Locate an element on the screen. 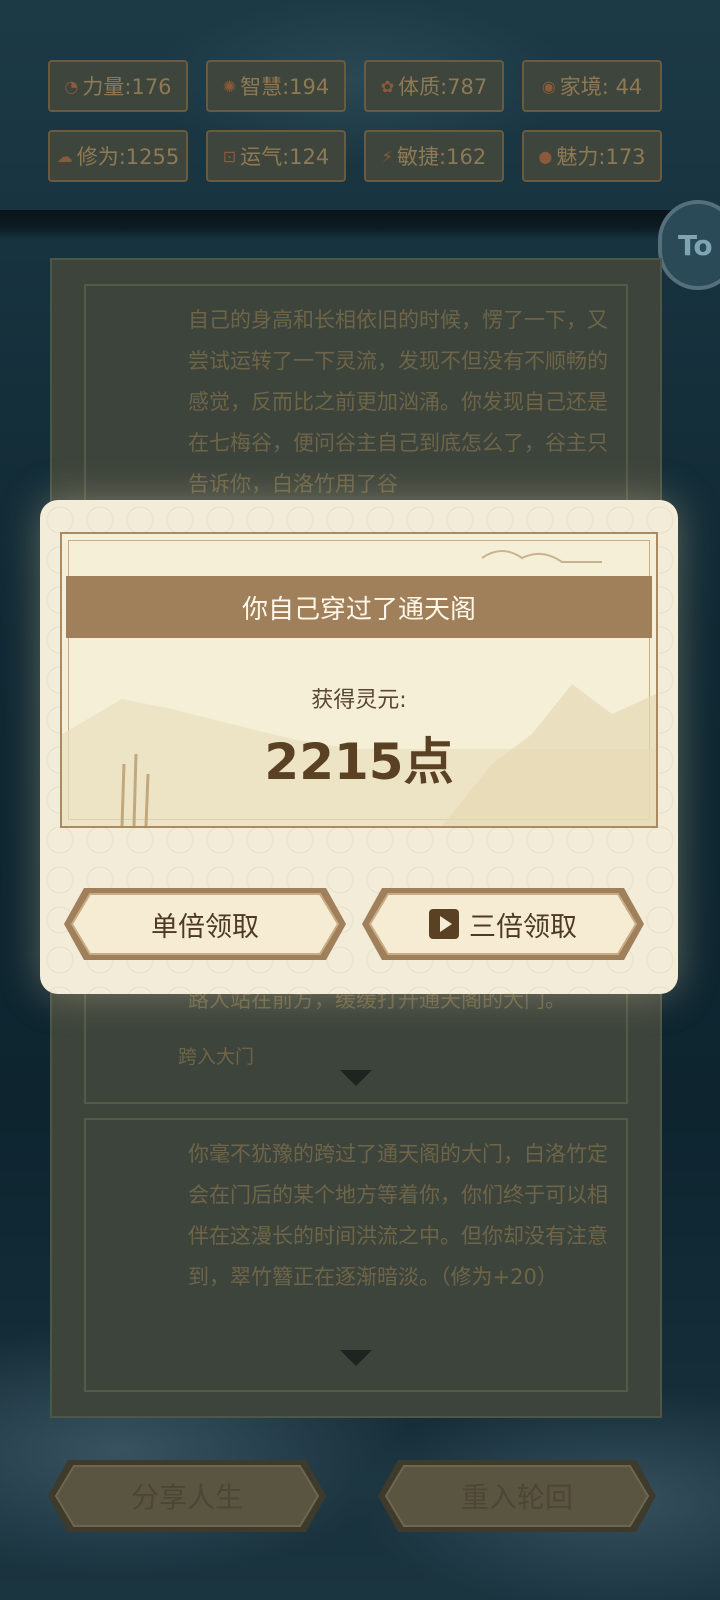 Image resolution: width=720 pixels, height=1600 pixels. reward-label: 获得灵元: is located at coordinates (359, 700).